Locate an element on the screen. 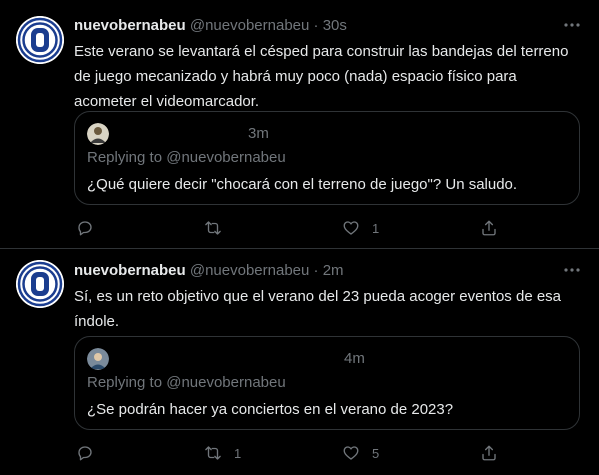  like-button: 5 is located at coordinates (360, 453).